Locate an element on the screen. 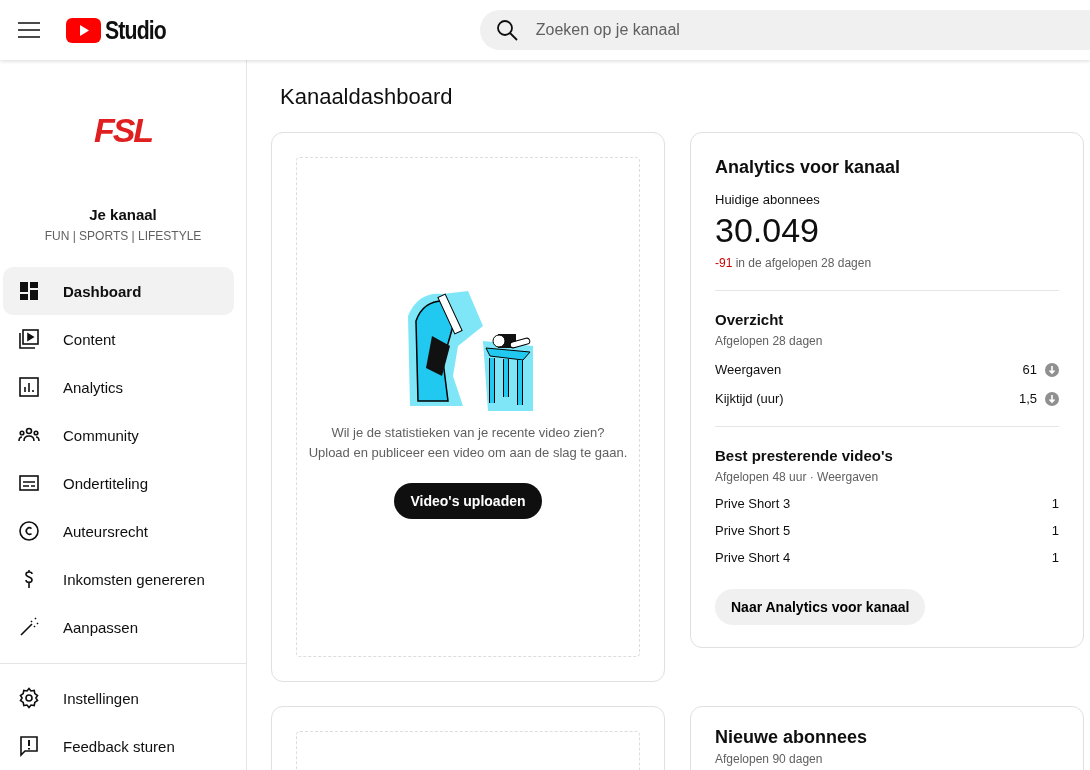 This screenshot has height=770, width=1090. dashboard-icon is located at coordinates (29, 291).